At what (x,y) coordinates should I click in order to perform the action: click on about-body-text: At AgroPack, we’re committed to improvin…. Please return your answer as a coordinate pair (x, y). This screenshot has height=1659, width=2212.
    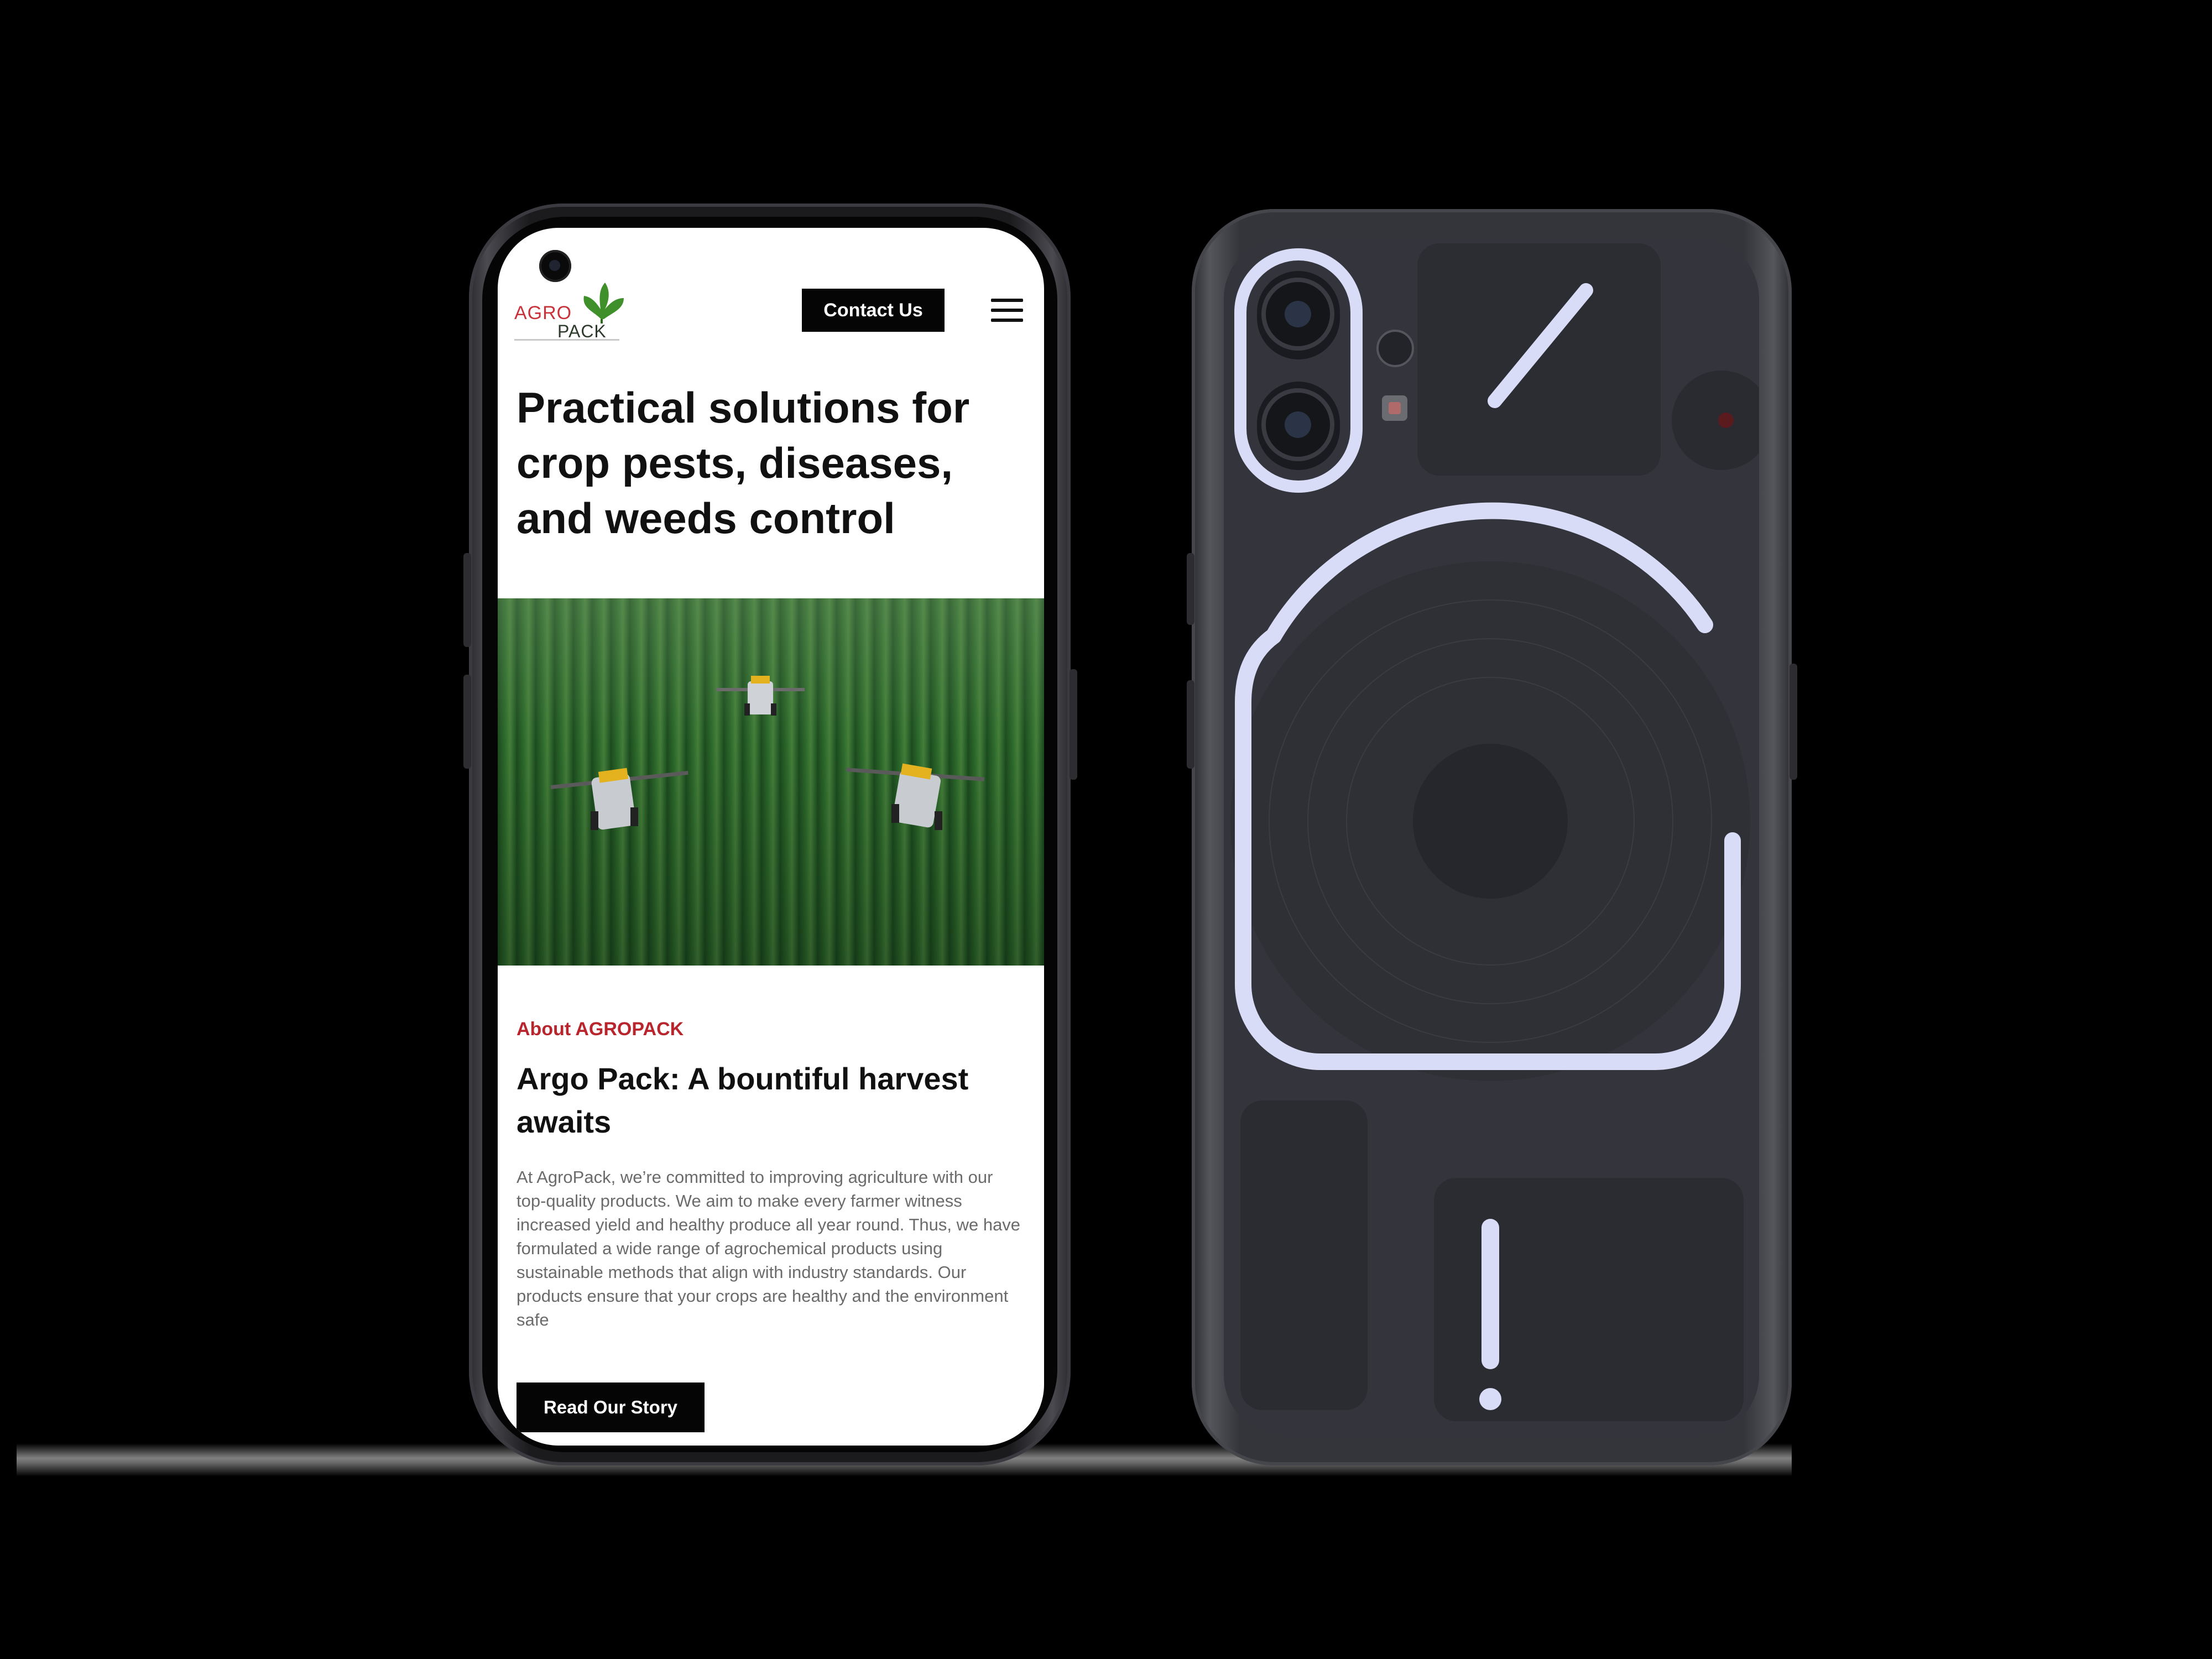
    Looking at the image, I should click on (769, 1248).